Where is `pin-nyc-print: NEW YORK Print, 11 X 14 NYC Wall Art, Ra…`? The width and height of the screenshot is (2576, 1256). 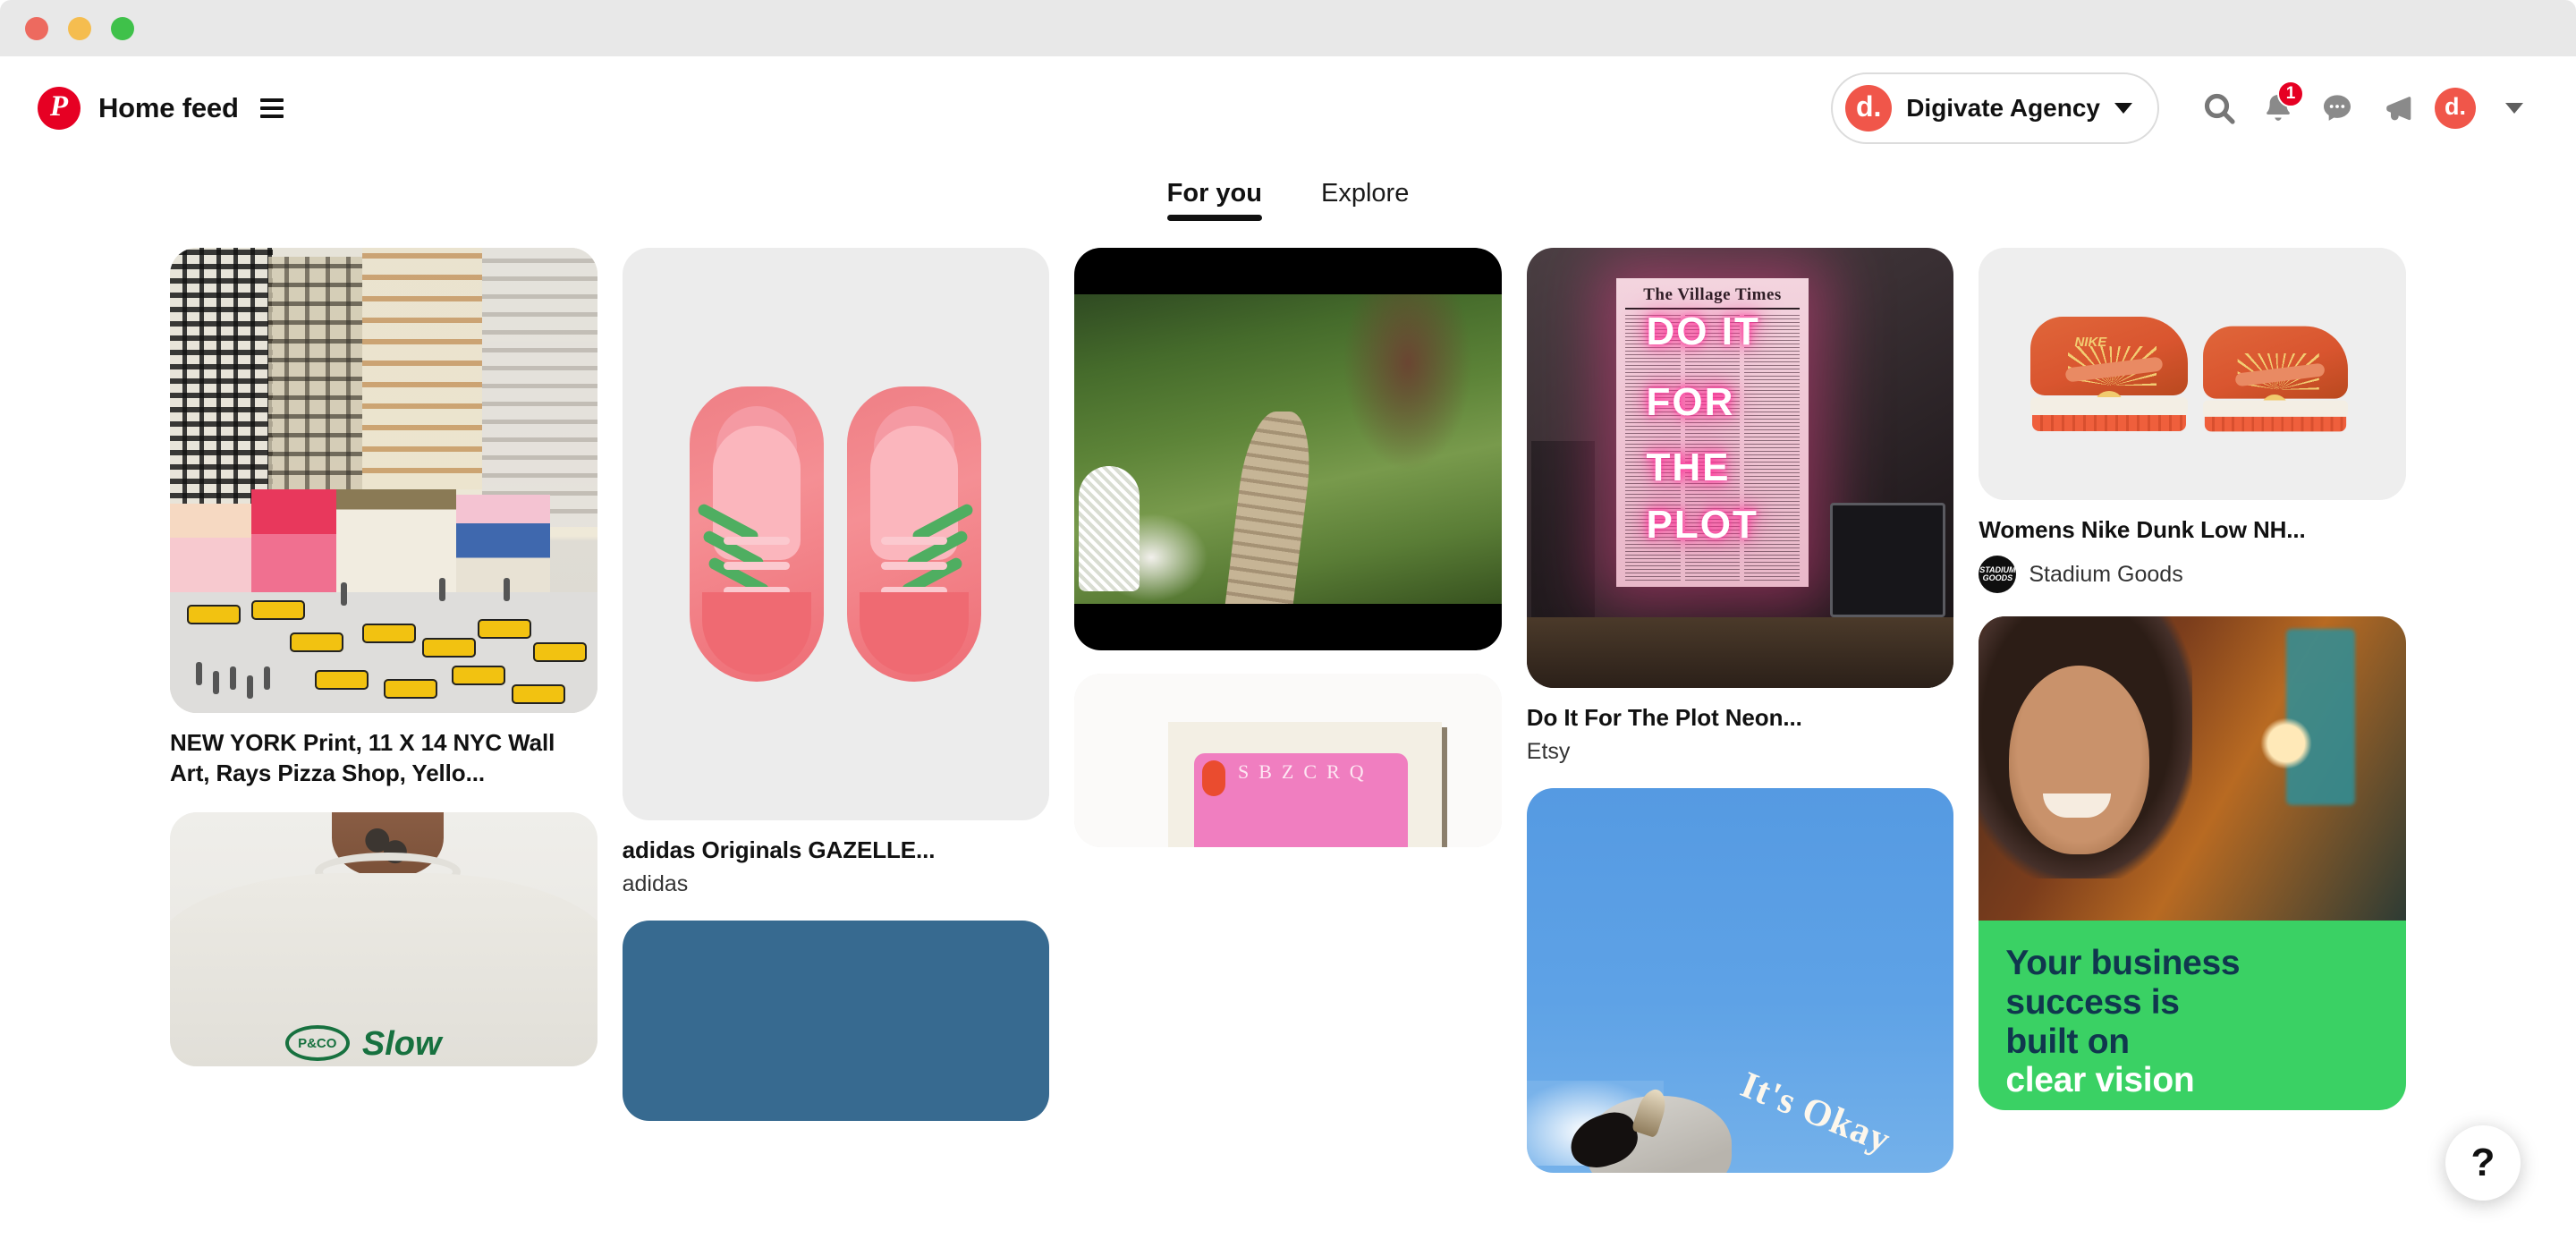
pin-nyc-print: NEW YORK Print, 11 X 14 NYC Wall Art, Ra… is located at coordinates (383, 518).